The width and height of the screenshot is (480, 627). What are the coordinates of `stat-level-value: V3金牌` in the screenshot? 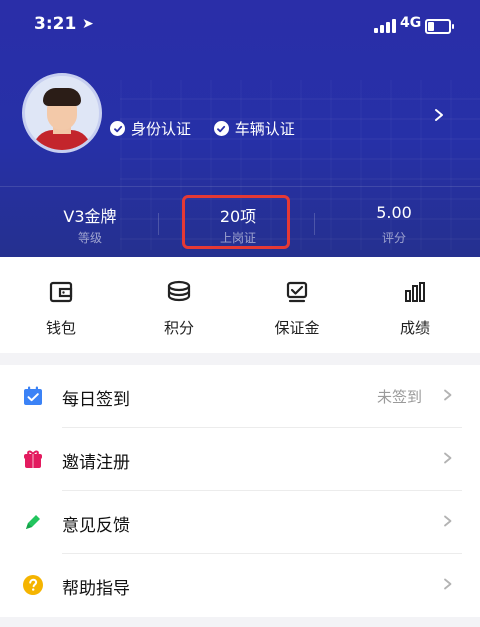 It's located at (90, 216).